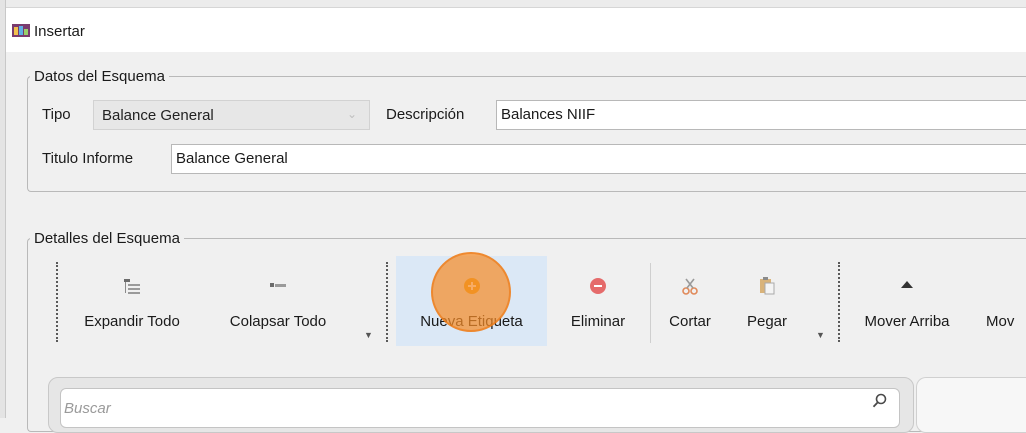 This screenshot has width=1026, height=433. Describe the element at coordinates (690, 301) in the screenshot. I see `cortar-button: Cortar` at that location.